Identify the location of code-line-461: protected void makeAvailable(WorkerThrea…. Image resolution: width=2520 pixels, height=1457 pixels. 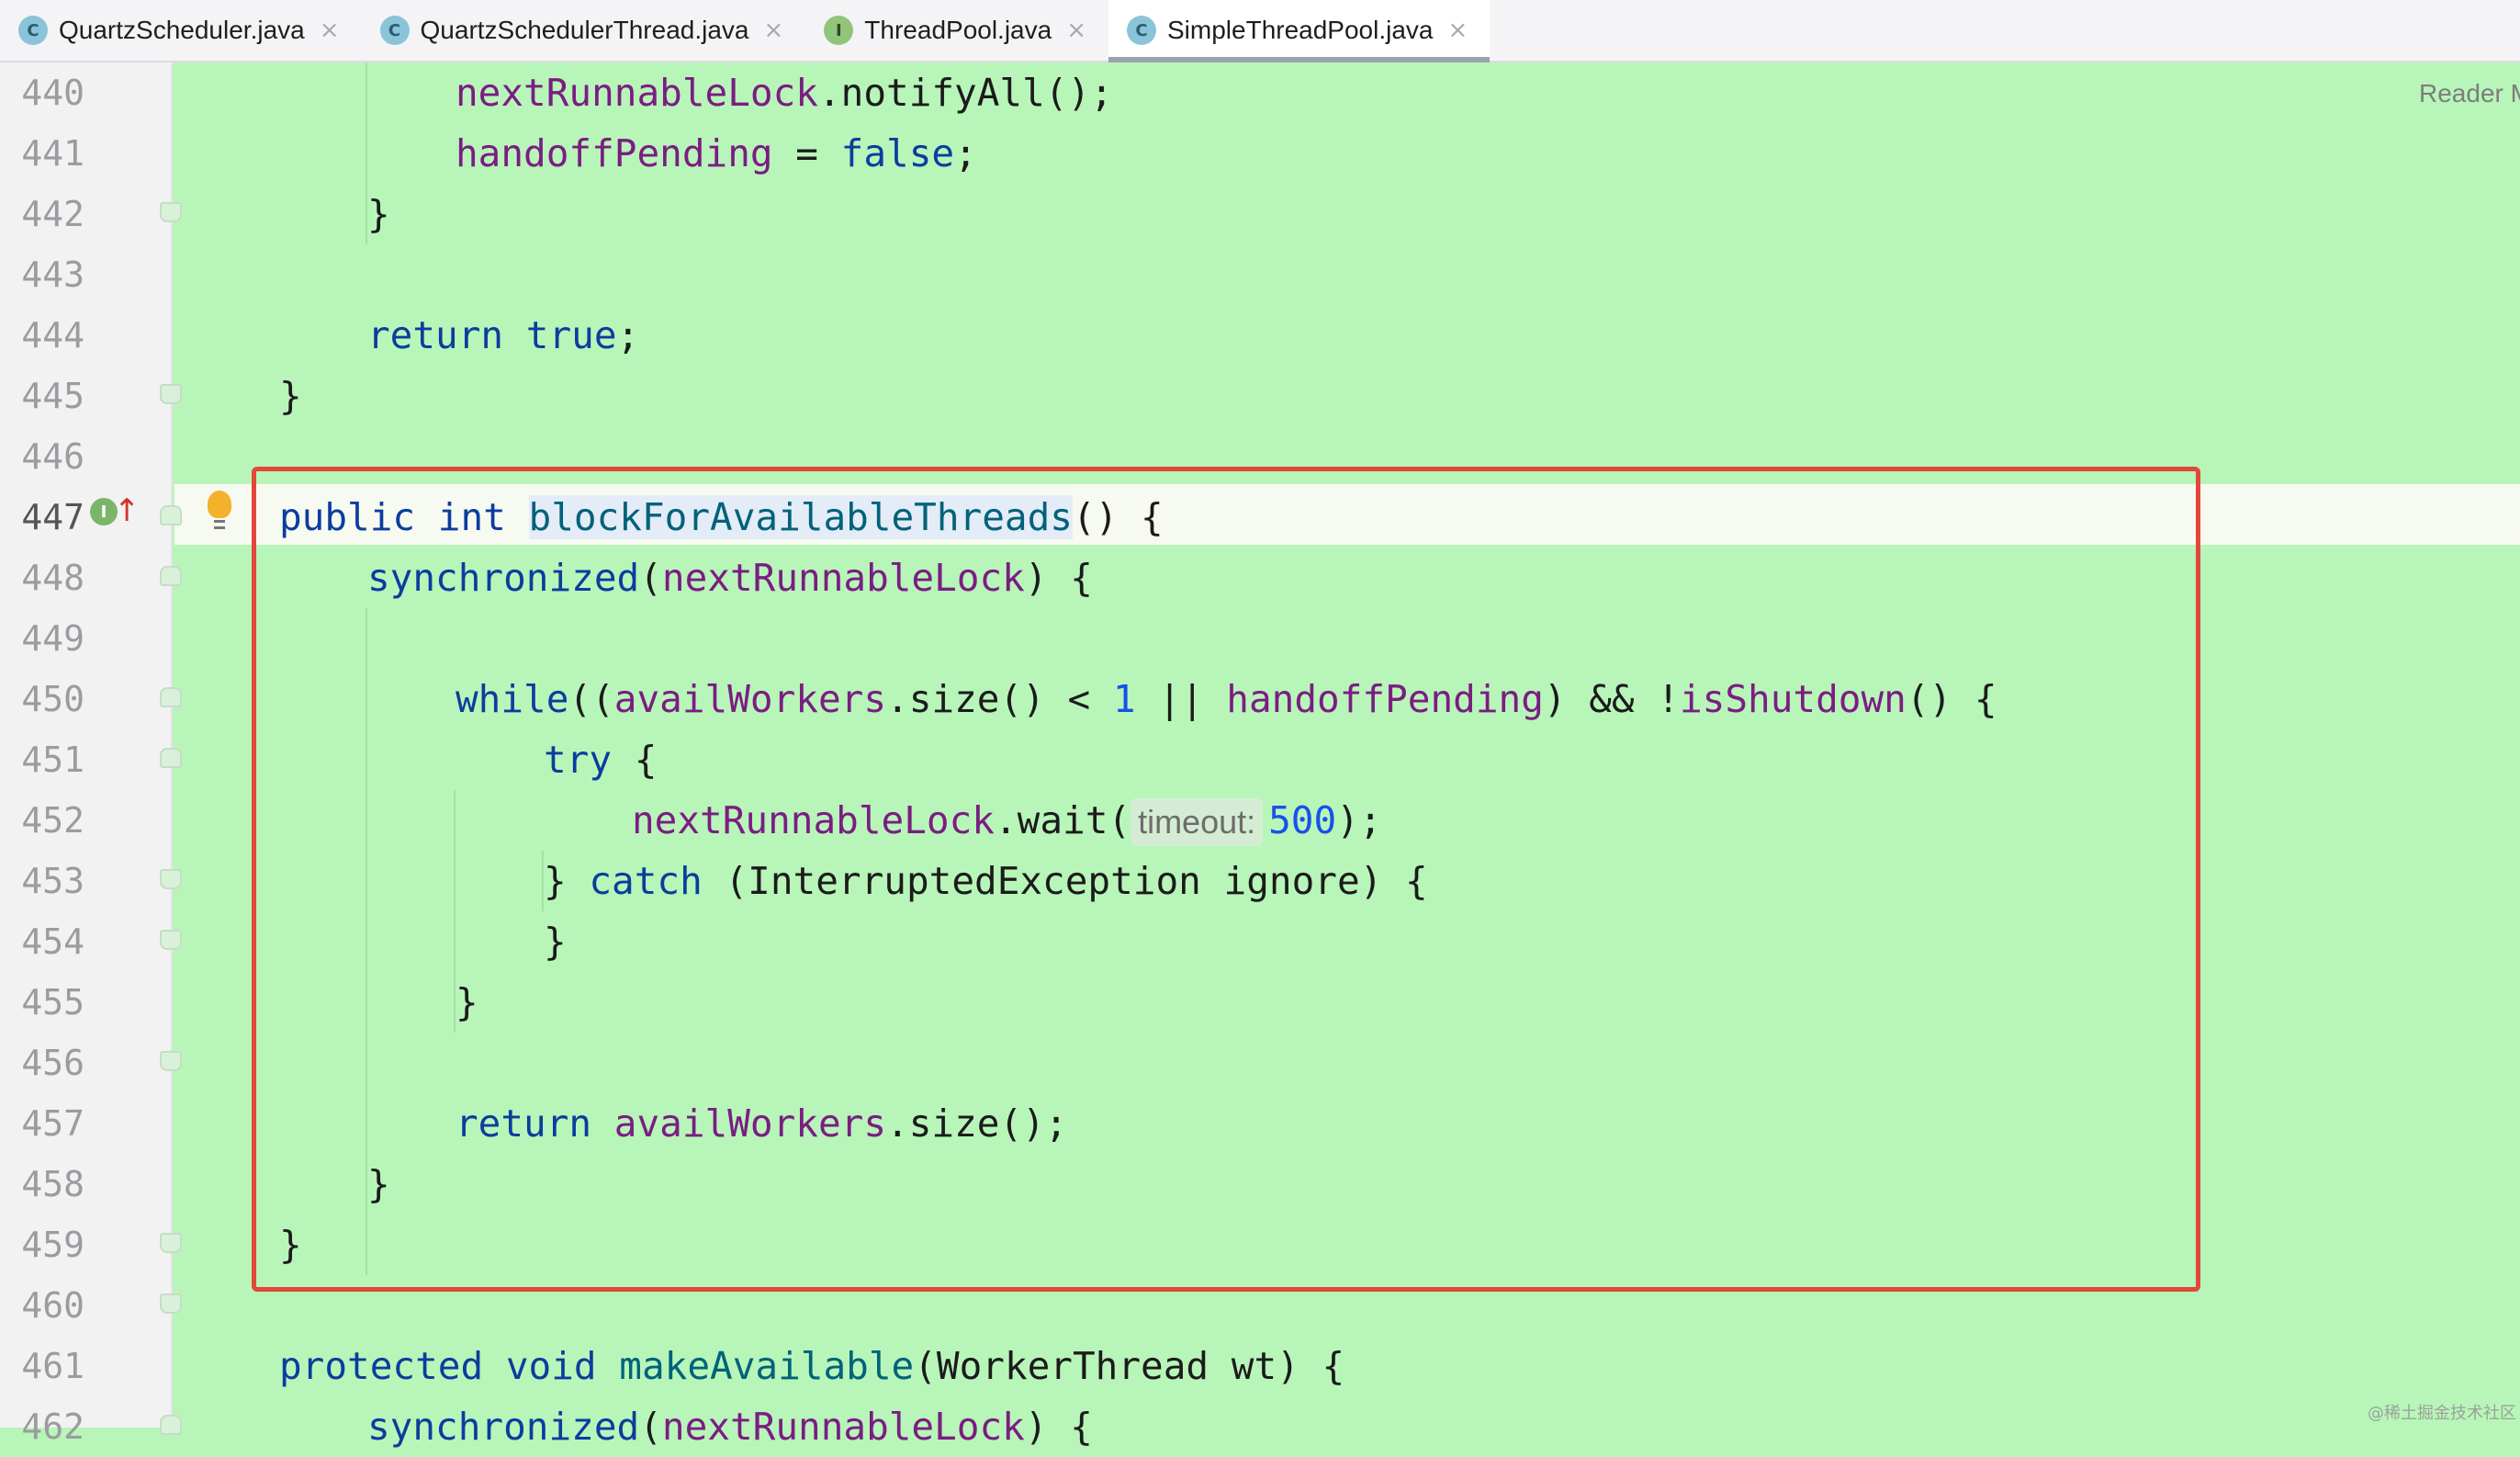
(811, 1366).